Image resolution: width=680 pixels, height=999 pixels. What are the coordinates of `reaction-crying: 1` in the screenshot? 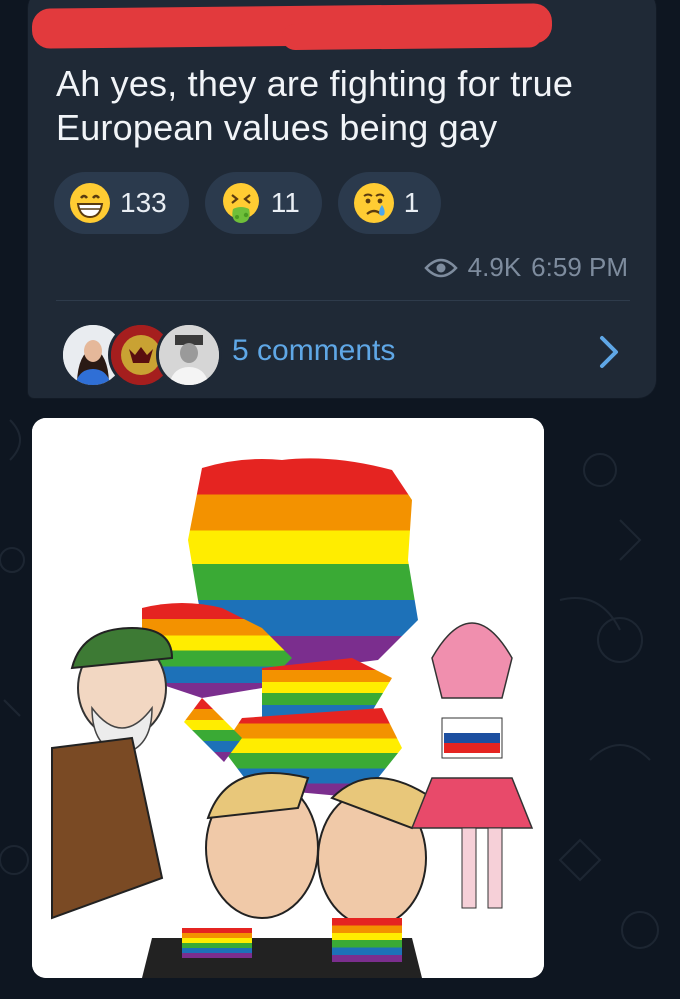 It's located at (389, 203).